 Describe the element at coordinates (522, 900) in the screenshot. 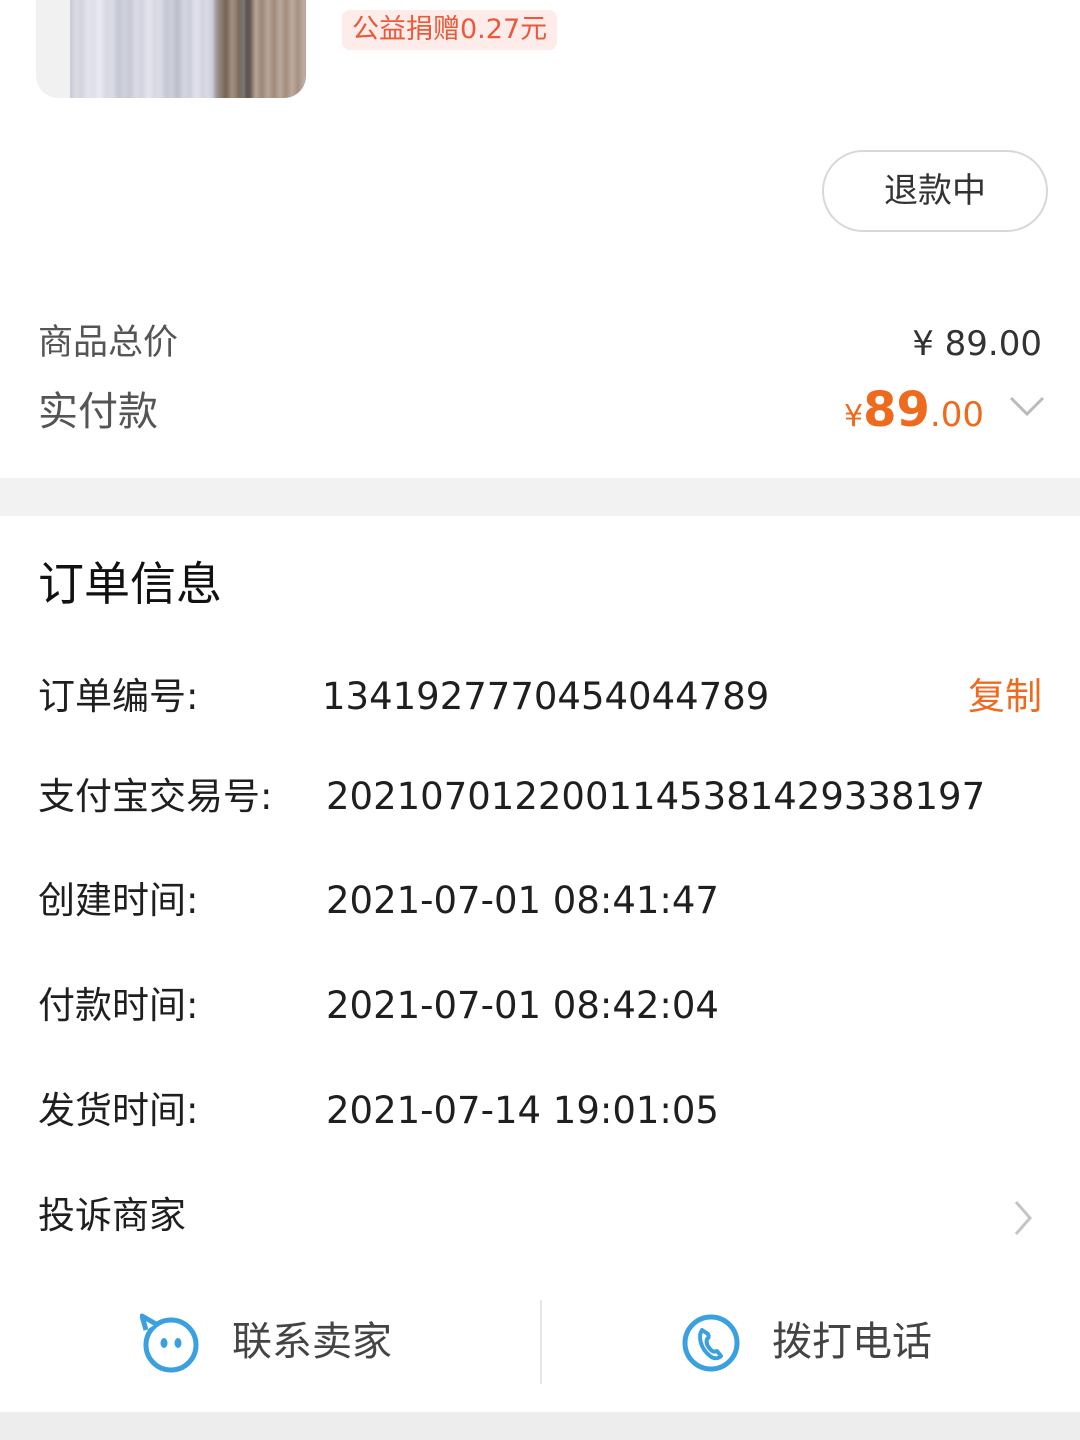

I see `created-time-value: 2021-07-01 08:41:47` at that location.